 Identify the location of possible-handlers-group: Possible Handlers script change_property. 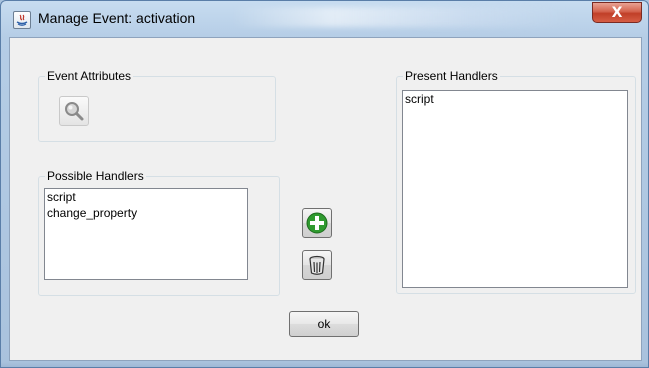
(159, 232).